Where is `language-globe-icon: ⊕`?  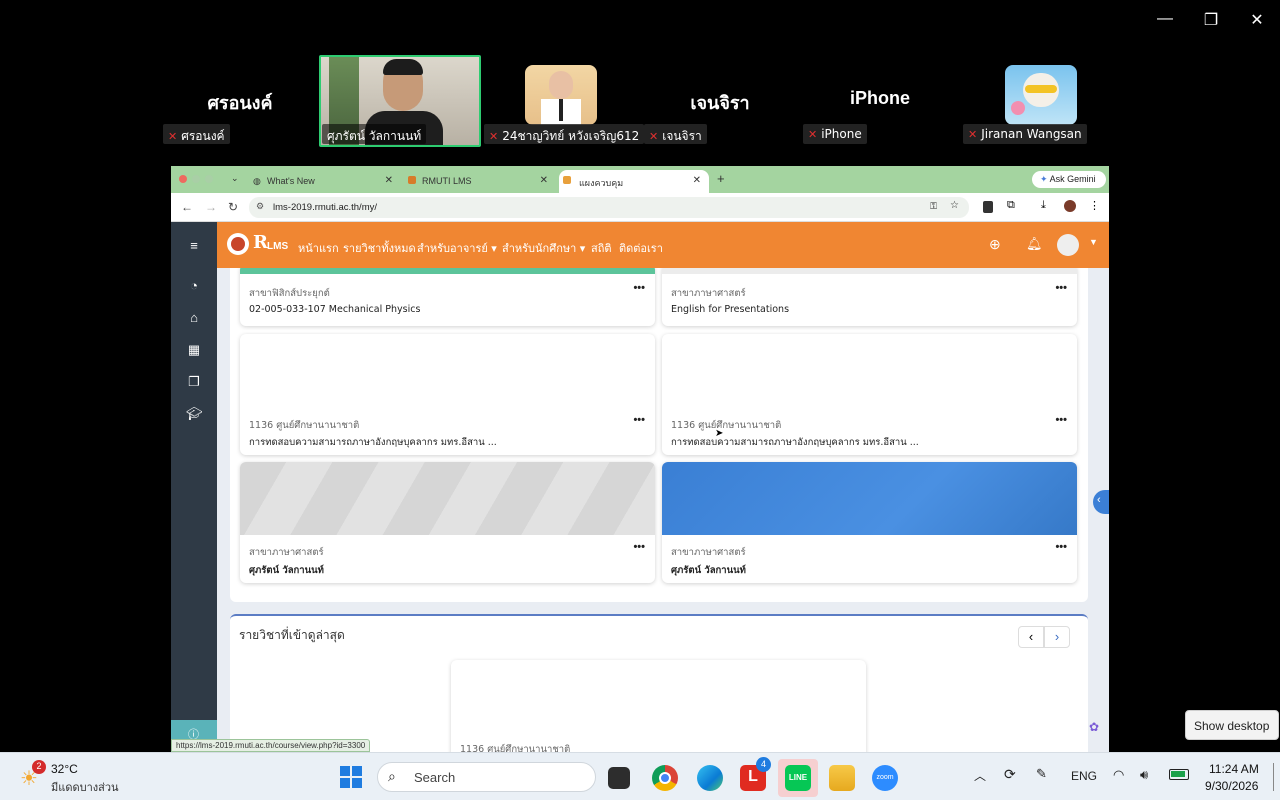 language-globe-icon: ⊕ is located at coordinates (995, 244).